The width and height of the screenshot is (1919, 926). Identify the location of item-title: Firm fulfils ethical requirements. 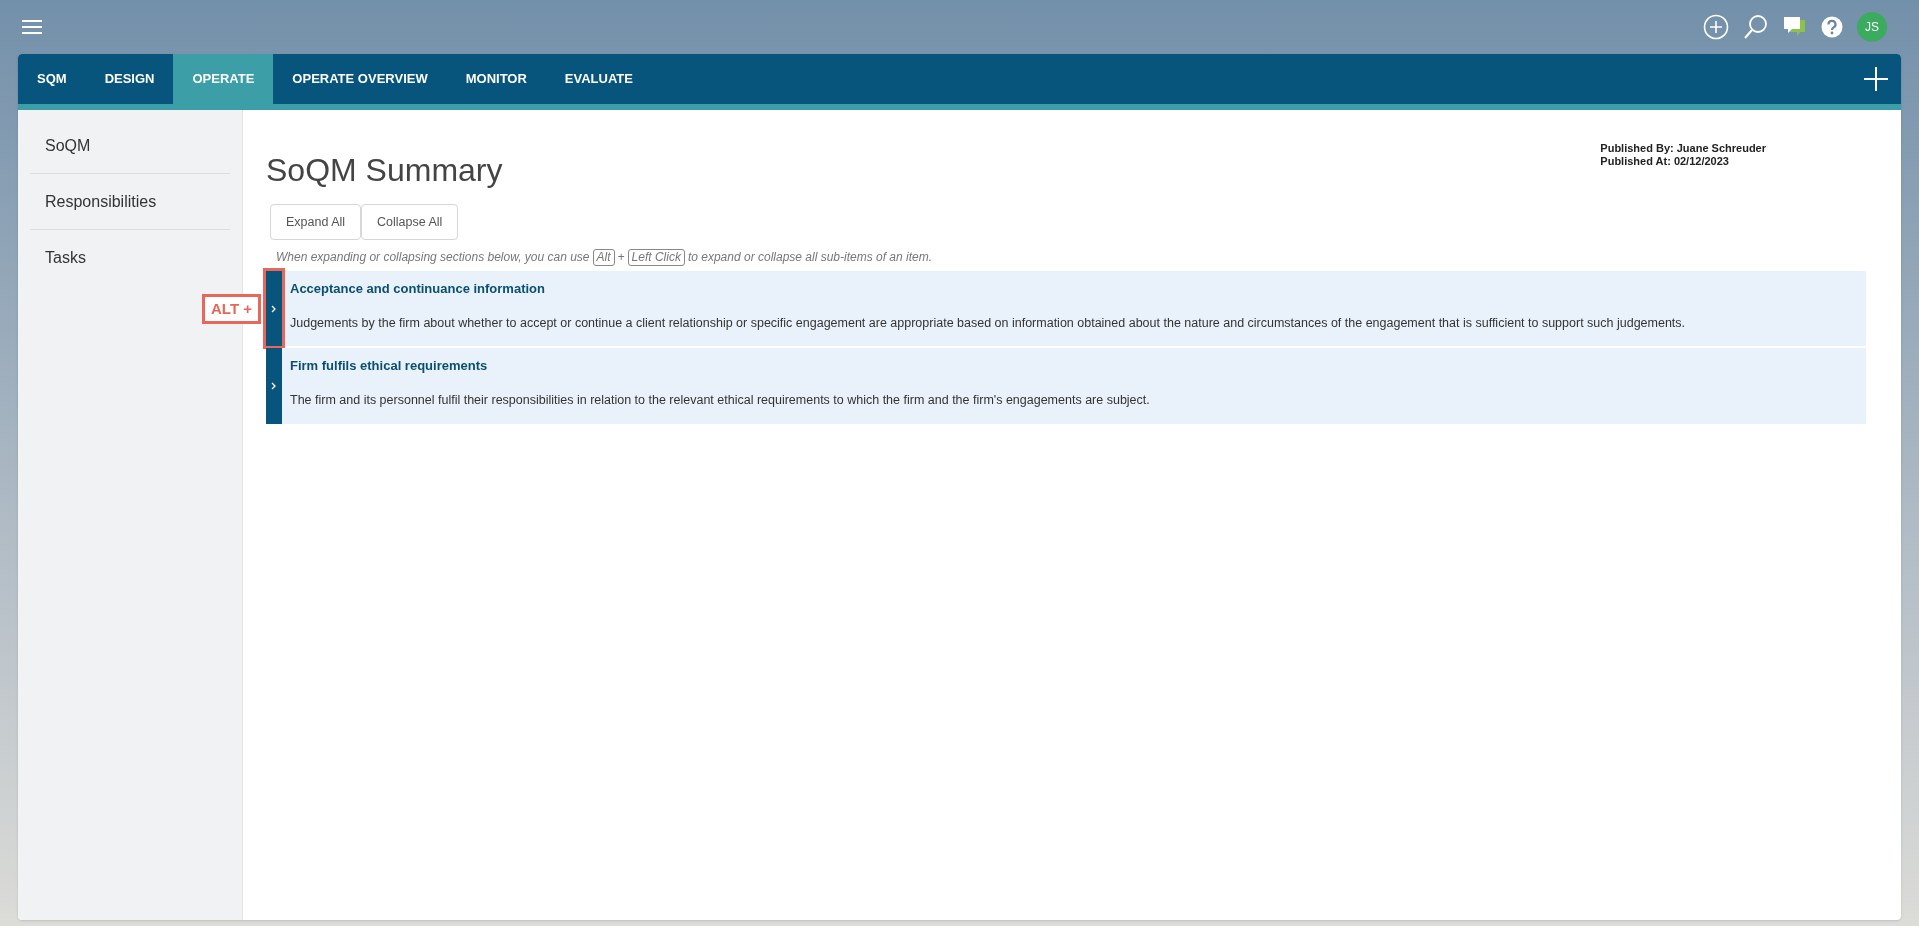
(389, 366).